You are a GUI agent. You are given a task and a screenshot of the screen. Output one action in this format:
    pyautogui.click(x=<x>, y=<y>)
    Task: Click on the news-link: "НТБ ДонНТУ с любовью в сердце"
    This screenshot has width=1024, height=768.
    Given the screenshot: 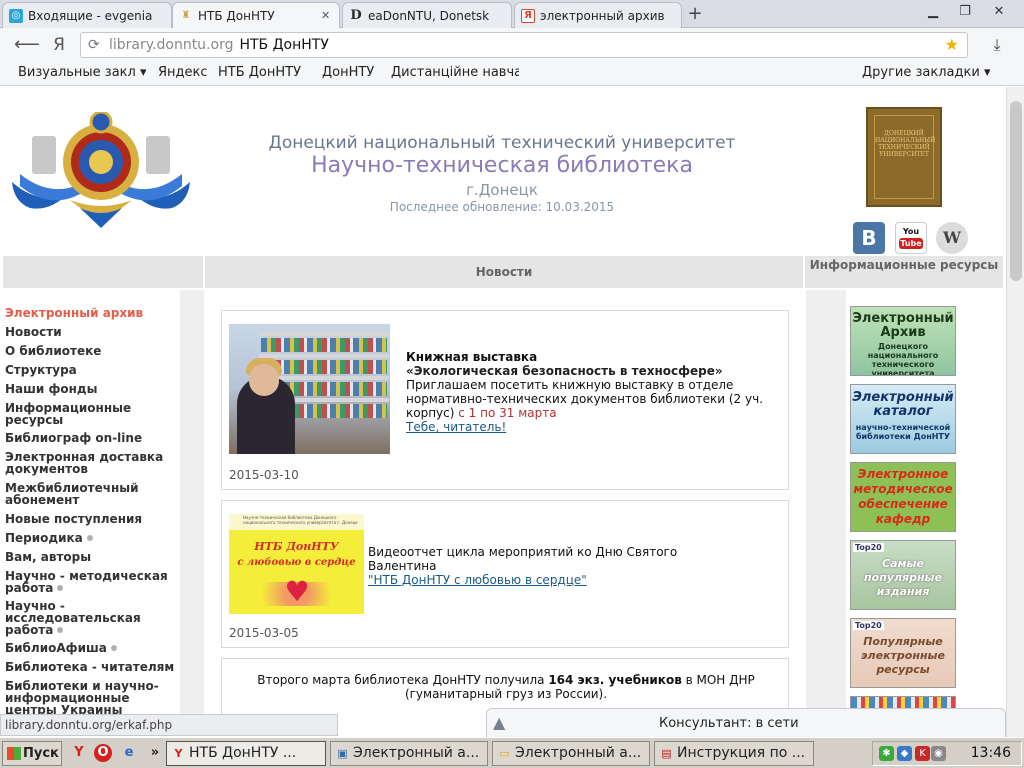 What is the action you would take?
    pyautogui.click(x=477, y=580)
    